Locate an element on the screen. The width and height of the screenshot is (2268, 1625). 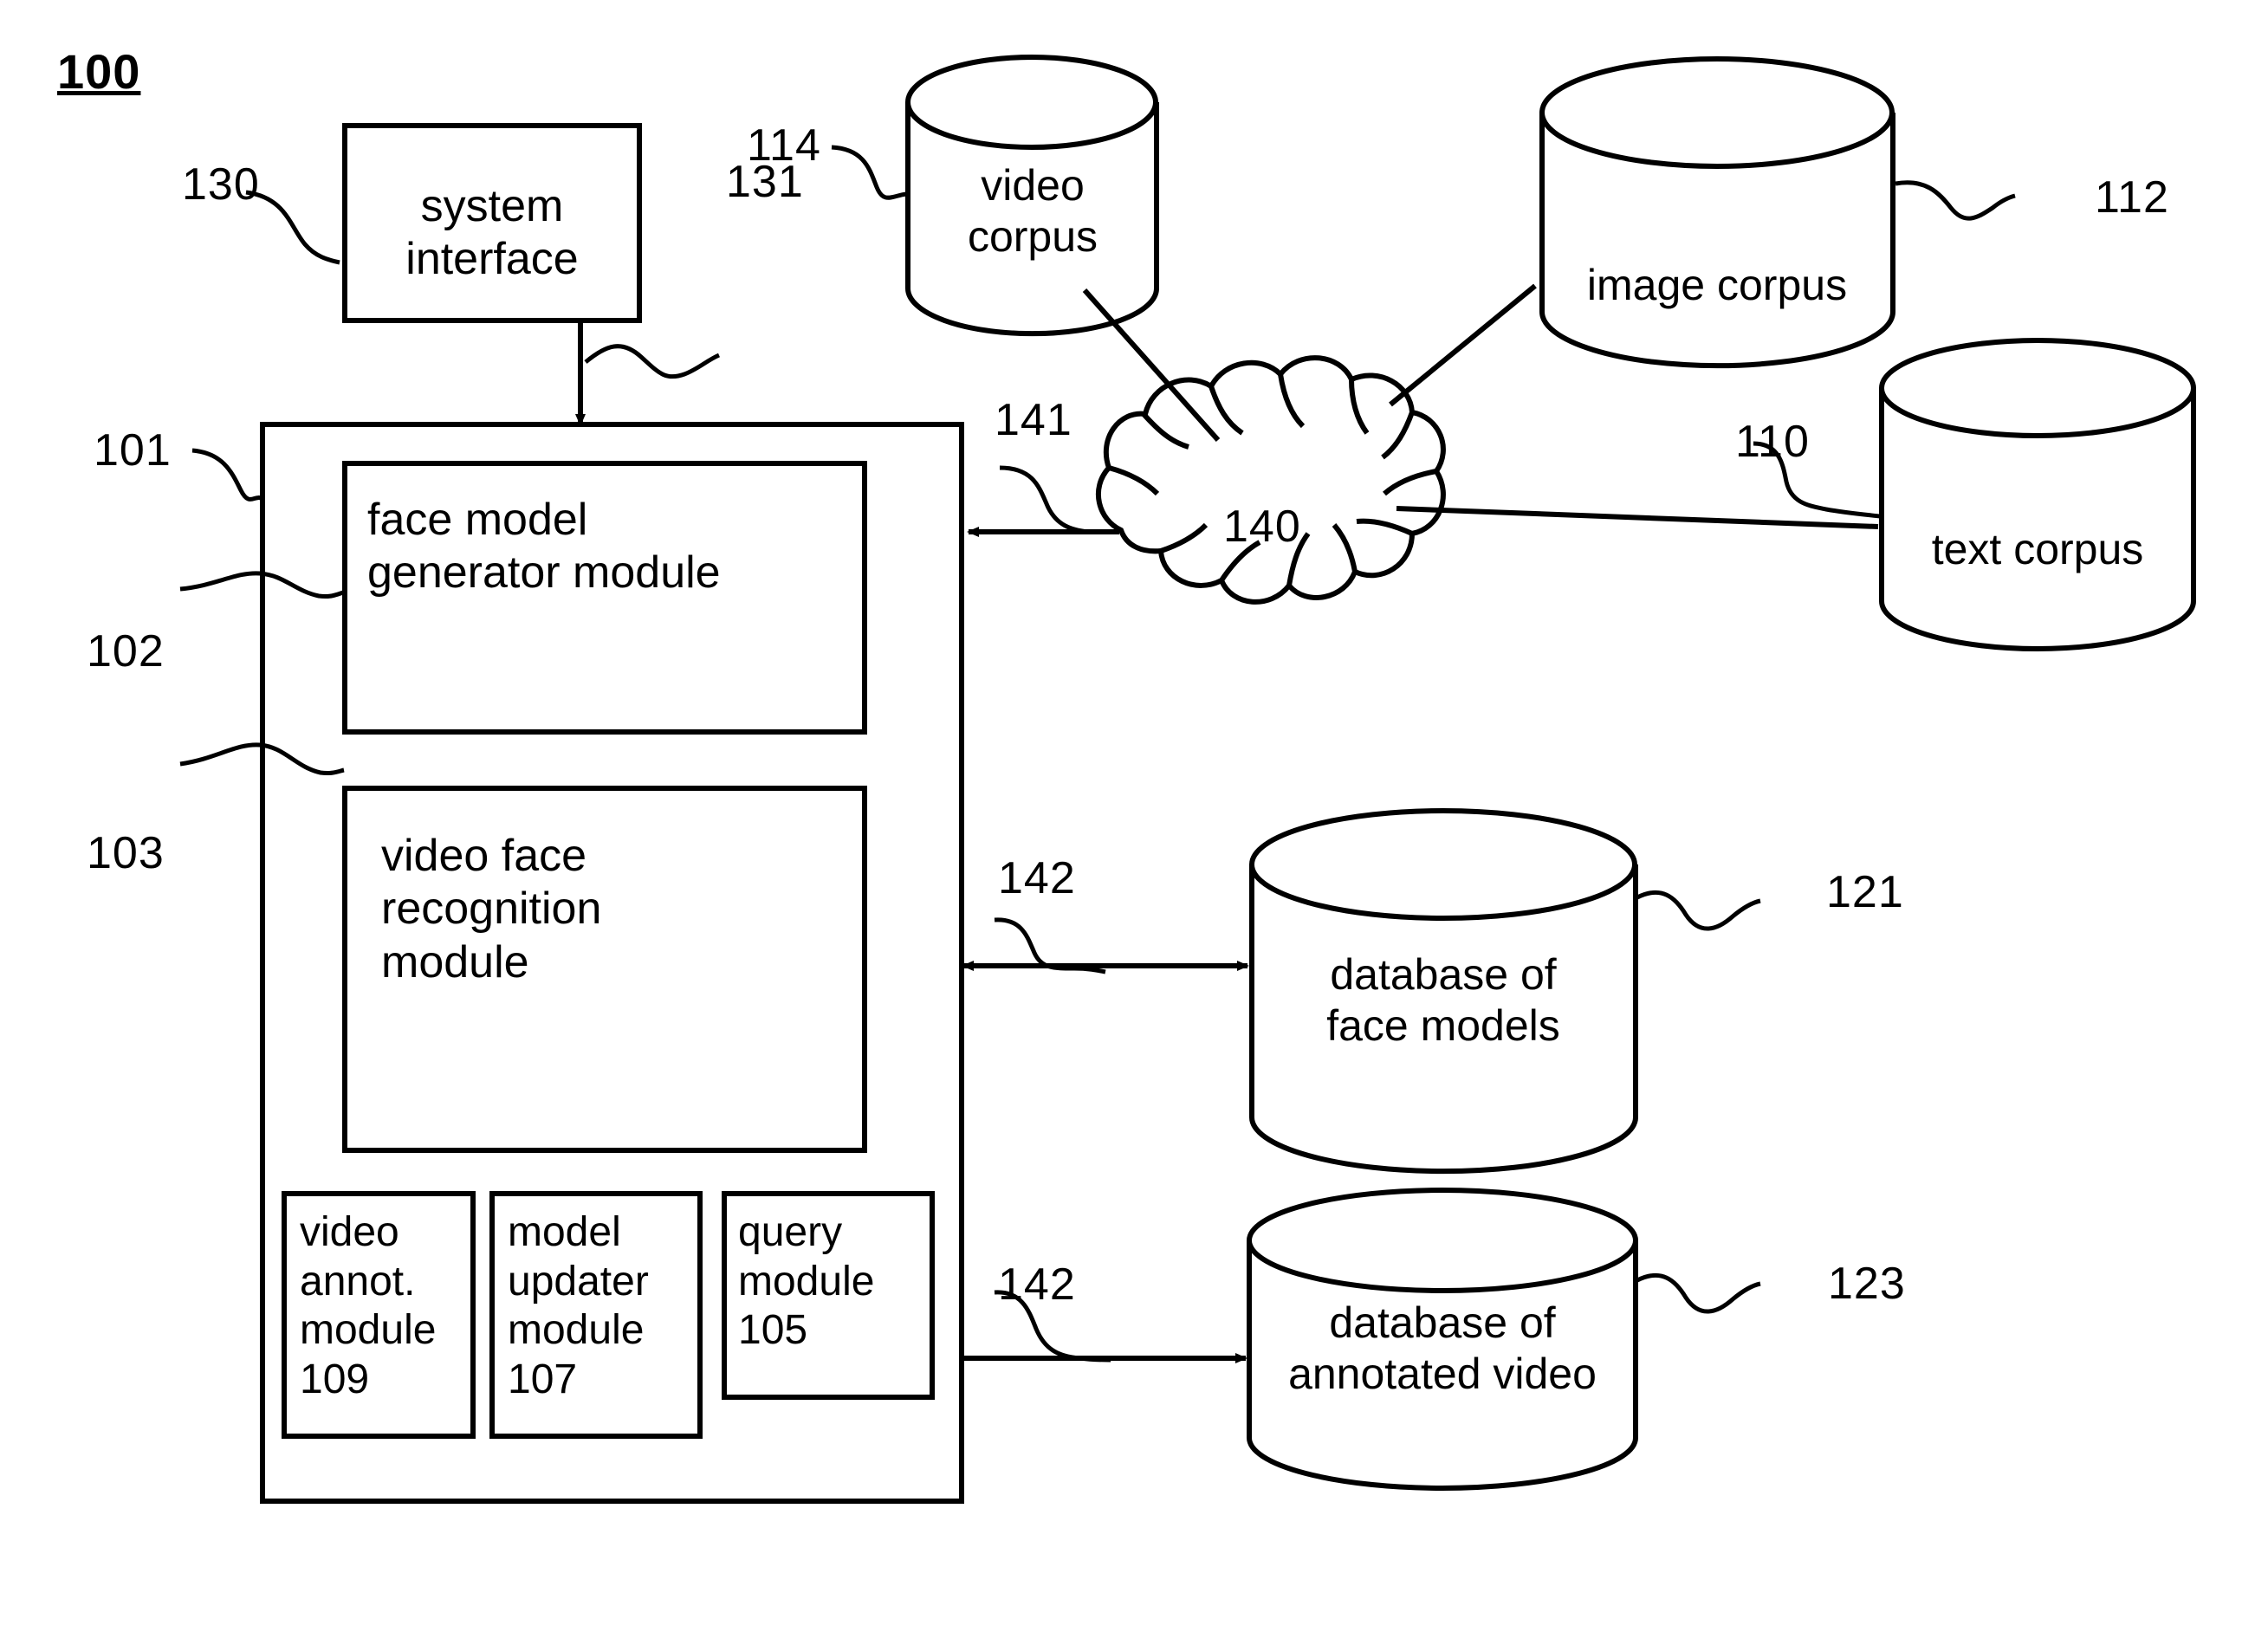
image-corpus-label: image corpus is located at coordinates (1717, 285).